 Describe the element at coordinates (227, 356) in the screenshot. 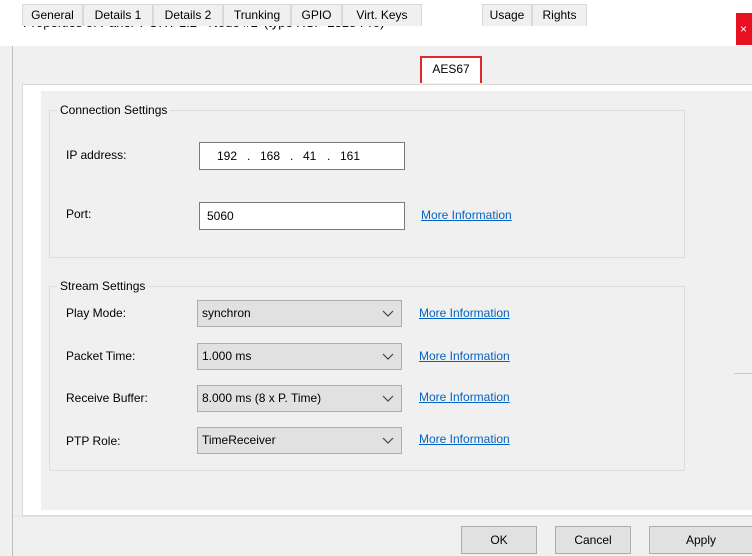

I see `packet-time-value: 1.000 ms` at that location.